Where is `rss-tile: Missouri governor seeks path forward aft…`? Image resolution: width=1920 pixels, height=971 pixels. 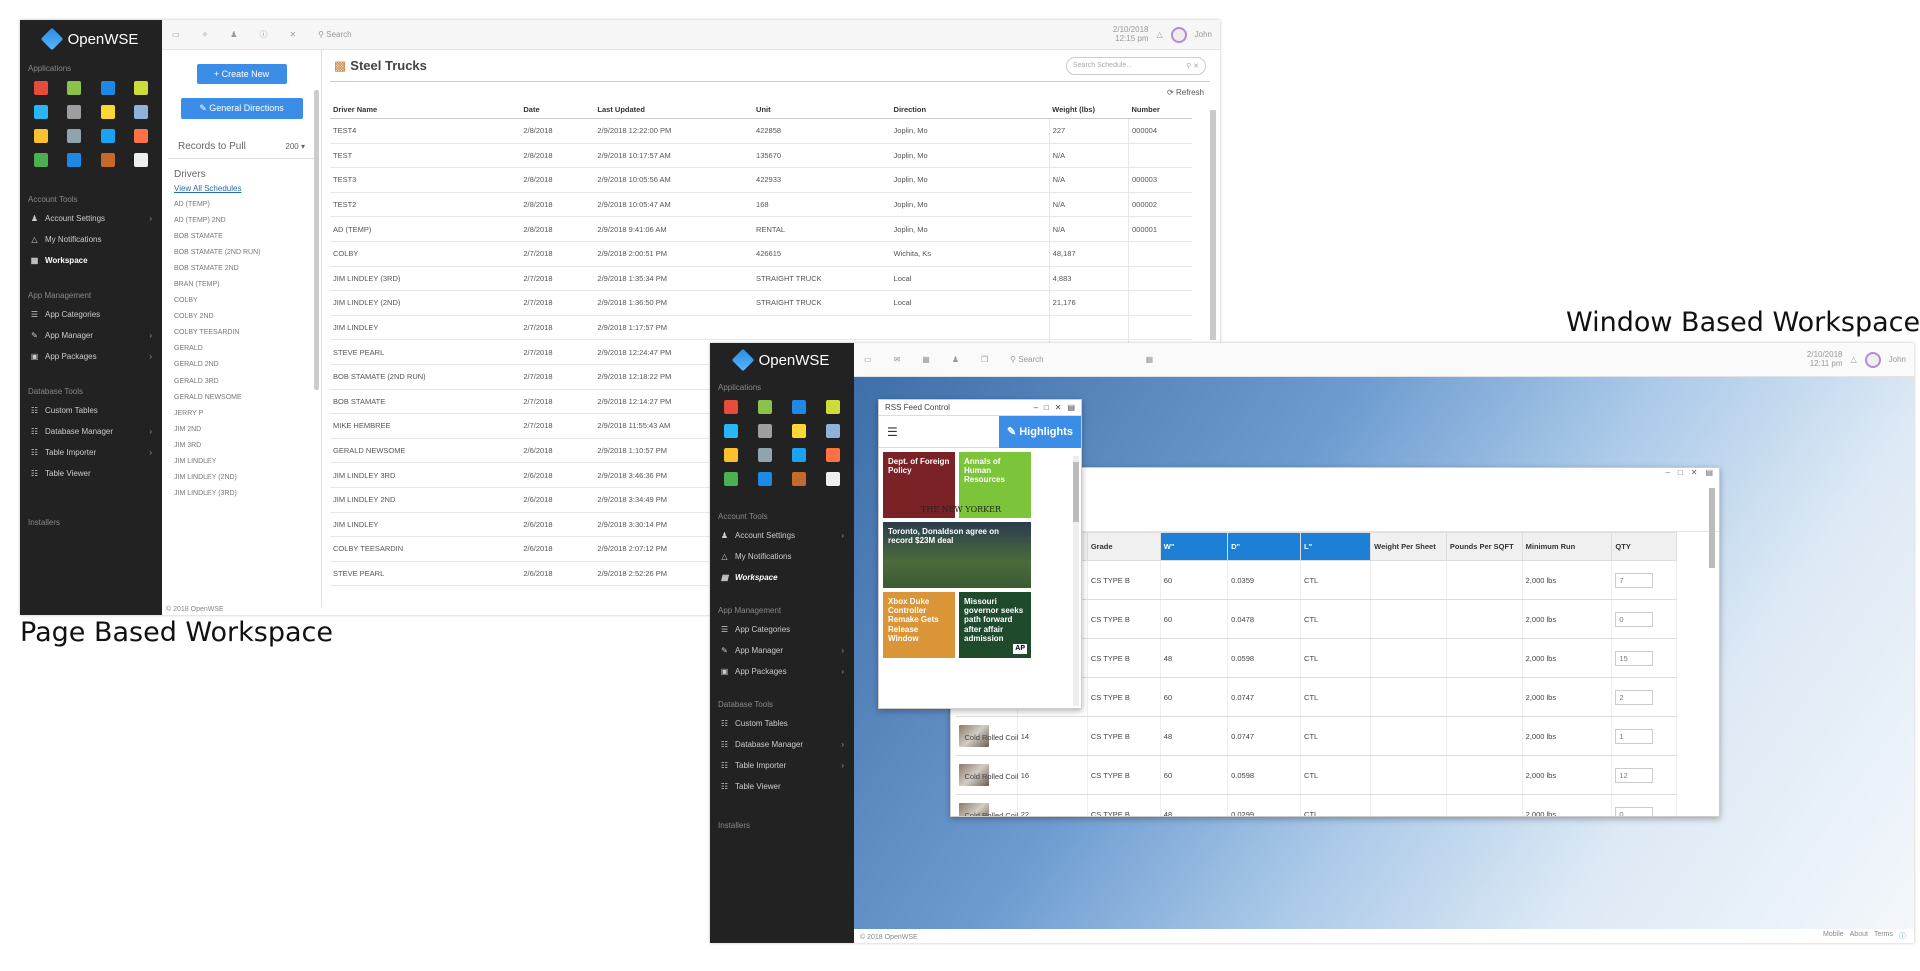 rss-tile: Missouri governor seeks path forward aft… is located at coordinates (995, 625).